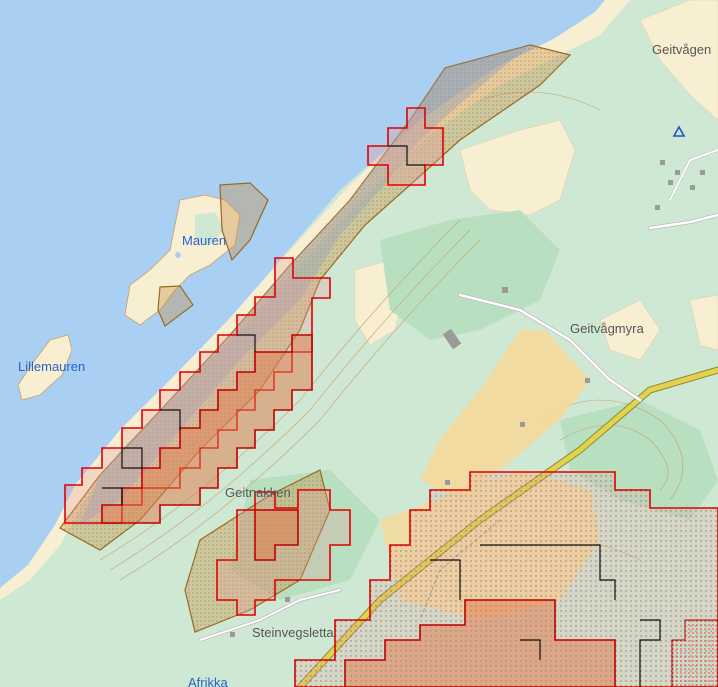 The height and width of the screenshot is (687, 718). I want to click on label-steinvegsletta: Steinvegsletta, so click(293, 632).